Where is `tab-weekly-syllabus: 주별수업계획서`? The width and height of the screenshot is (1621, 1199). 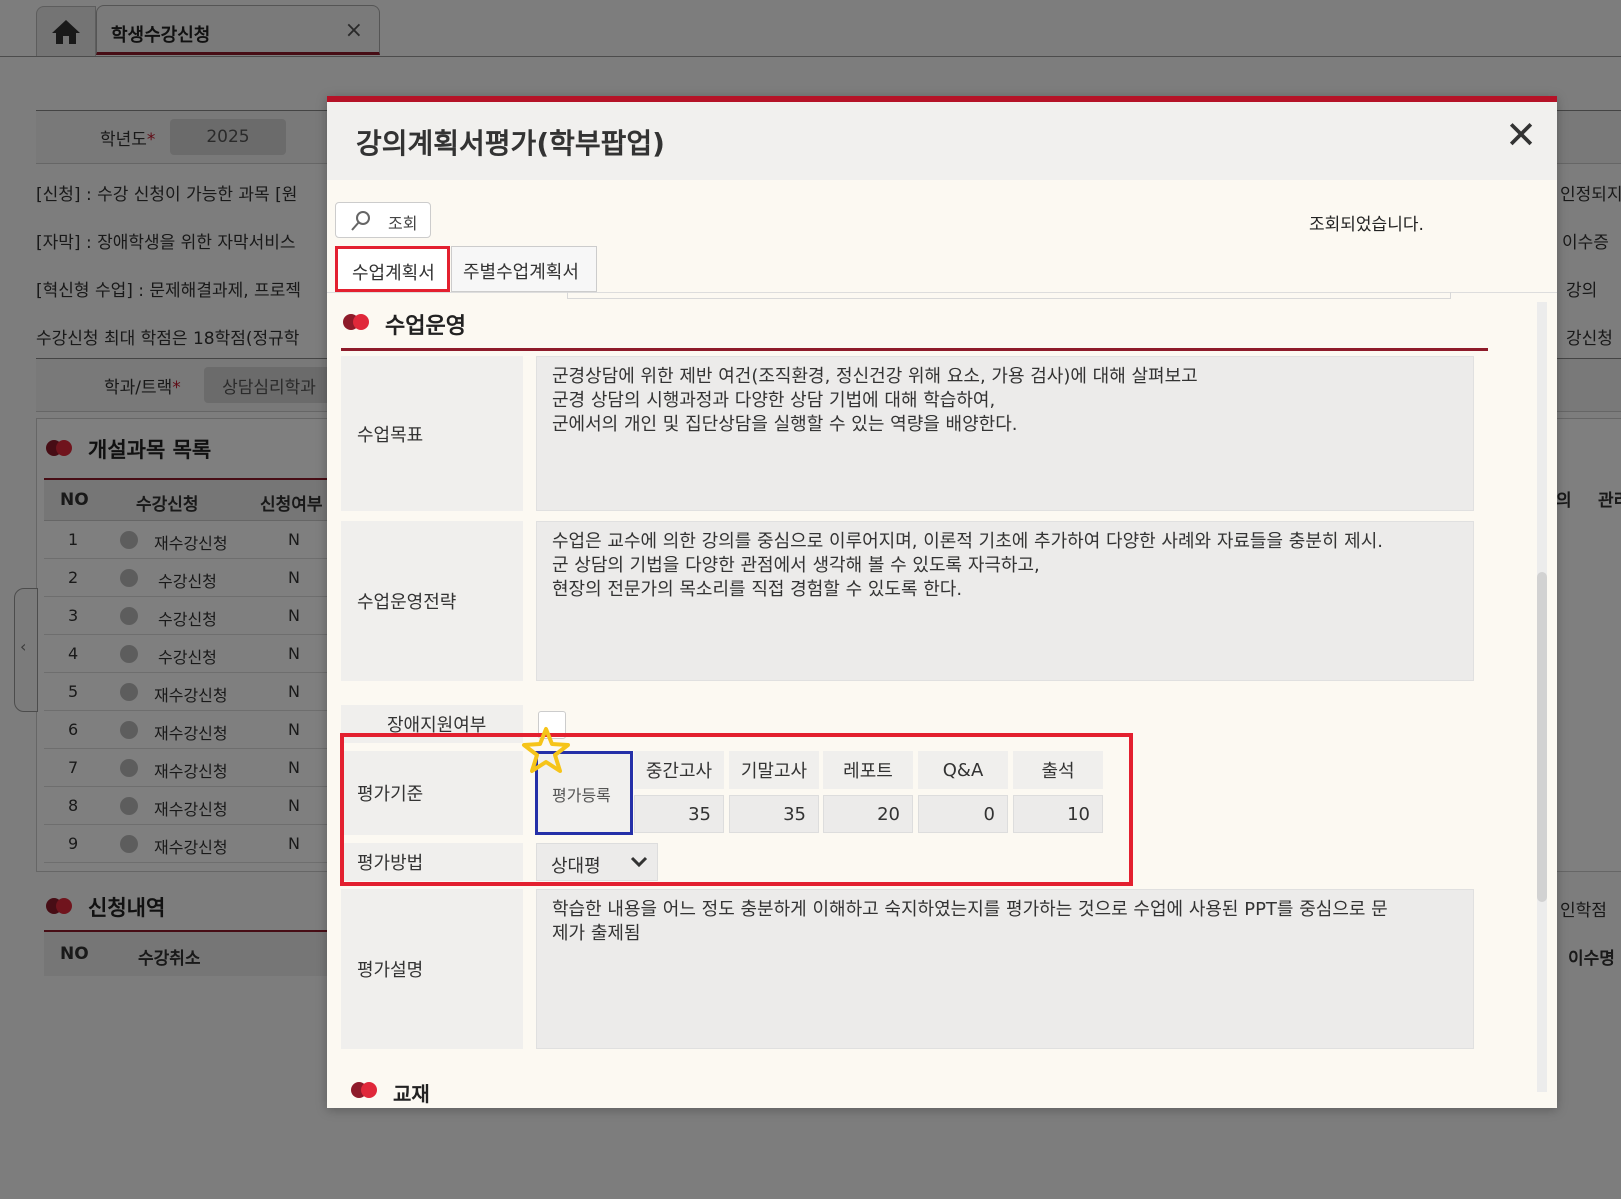 tab-weekly-syllabus: 주별수업계획서 is located at coordinates (524, 269).